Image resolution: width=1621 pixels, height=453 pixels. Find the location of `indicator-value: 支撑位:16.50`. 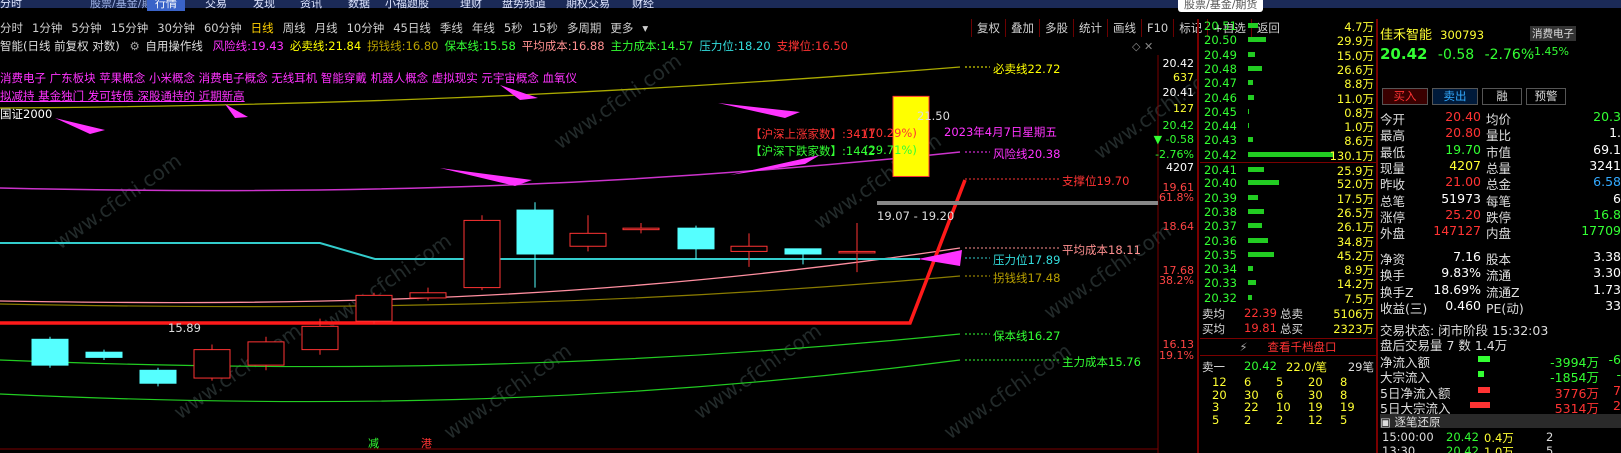

indicator-value: 支撑位:16.50 is located at coordinates (812, 46).